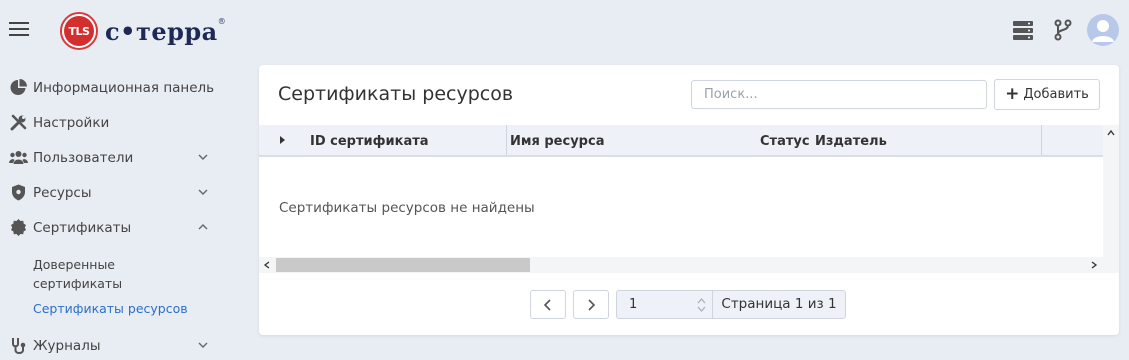 Image resolution: width=1129 pixels, height=360 pixels. Describe the element at coordinates (71, 122) in the screenshot. I see `sidebar-item-label: Настройки` at that location.